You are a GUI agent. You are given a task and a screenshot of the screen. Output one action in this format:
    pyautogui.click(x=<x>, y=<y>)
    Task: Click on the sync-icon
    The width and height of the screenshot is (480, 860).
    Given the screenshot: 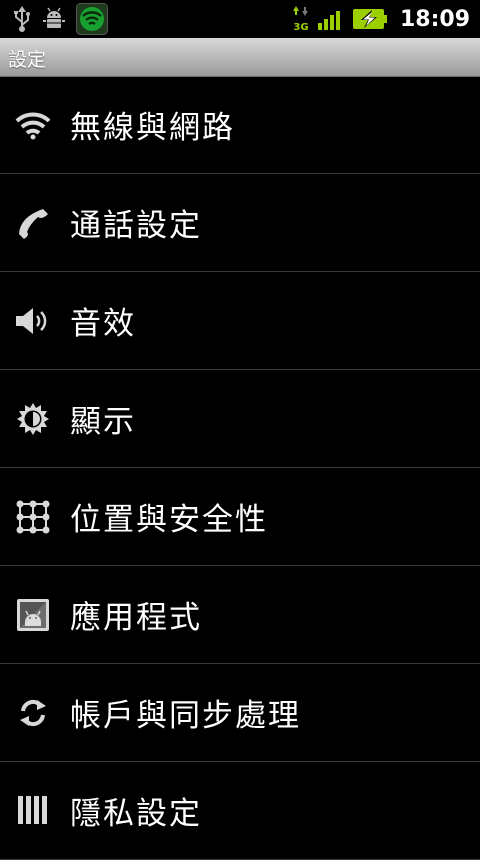 What is the action you would take?
    pyautogui.click(x=33, y=713)
    